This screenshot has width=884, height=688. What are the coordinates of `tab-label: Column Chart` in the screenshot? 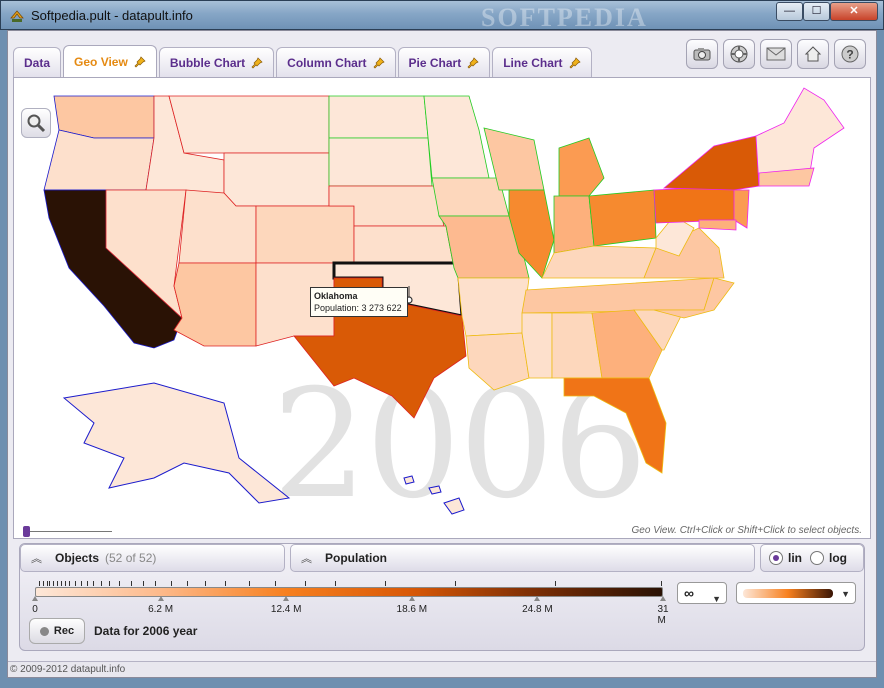 It's located at (327, 62).